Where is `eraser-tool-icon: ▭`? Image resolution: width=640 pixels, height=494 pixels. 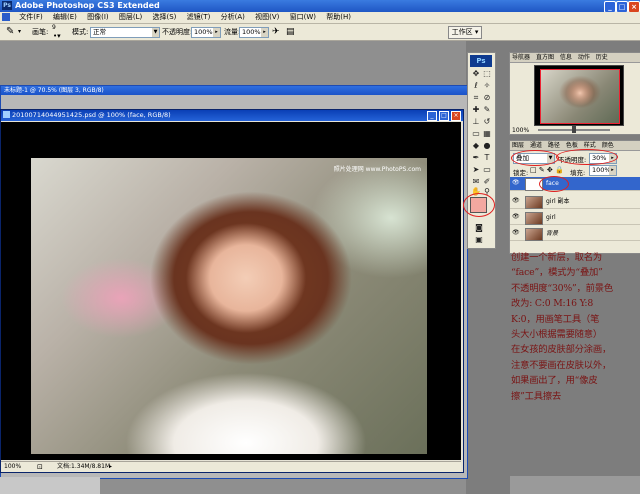
eraser-tool-icon: ▭ is located at coordinates (476, 134).